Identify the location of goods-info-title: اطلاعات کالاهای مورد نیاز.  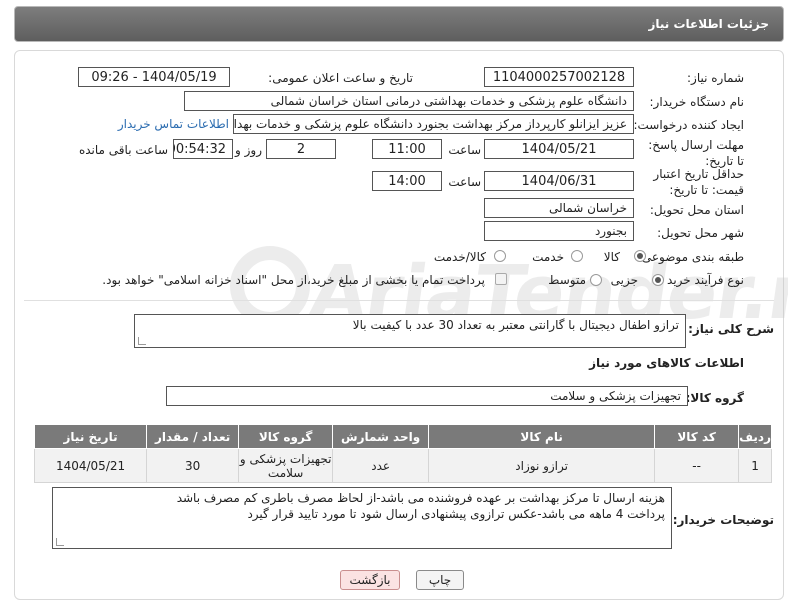
(666, 363).